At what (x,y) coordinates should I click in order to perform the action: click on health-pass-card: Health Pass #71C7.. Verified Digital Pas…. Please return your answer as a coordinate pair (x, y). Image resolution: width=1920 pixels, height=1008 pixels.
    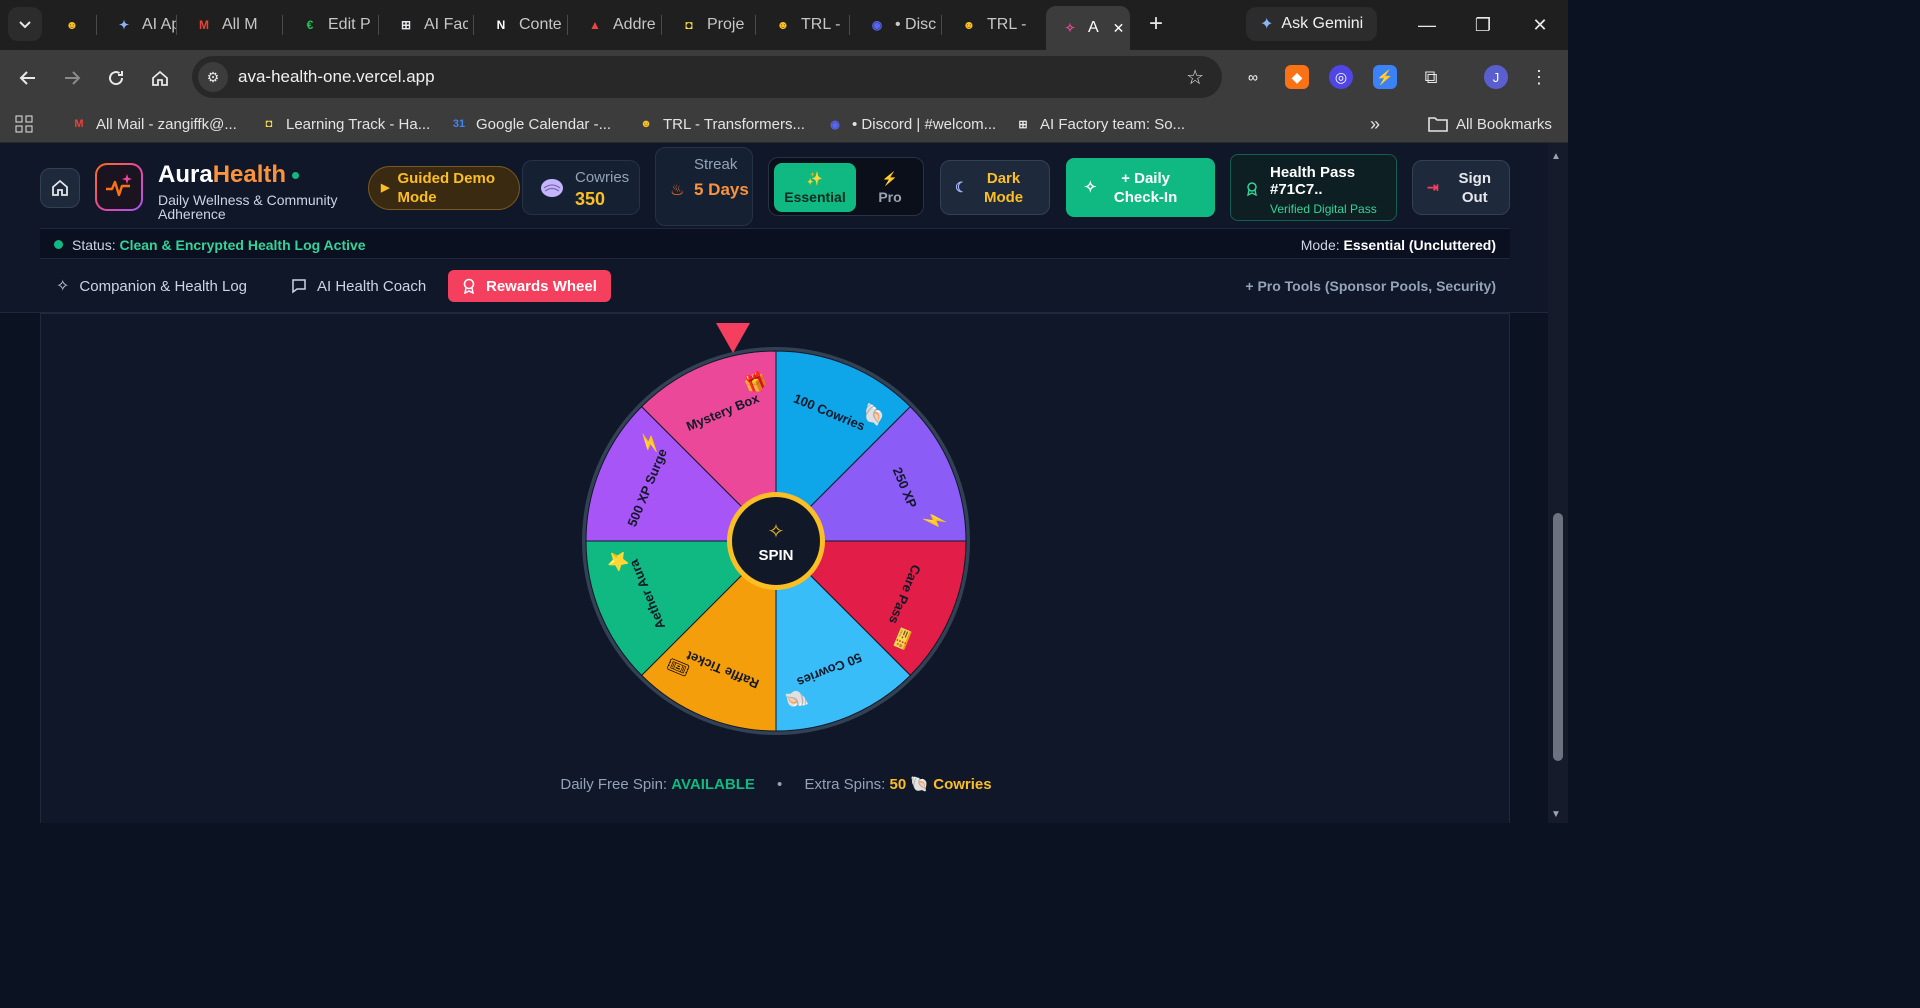
    Looking at the image, I should click on (1313, 187).